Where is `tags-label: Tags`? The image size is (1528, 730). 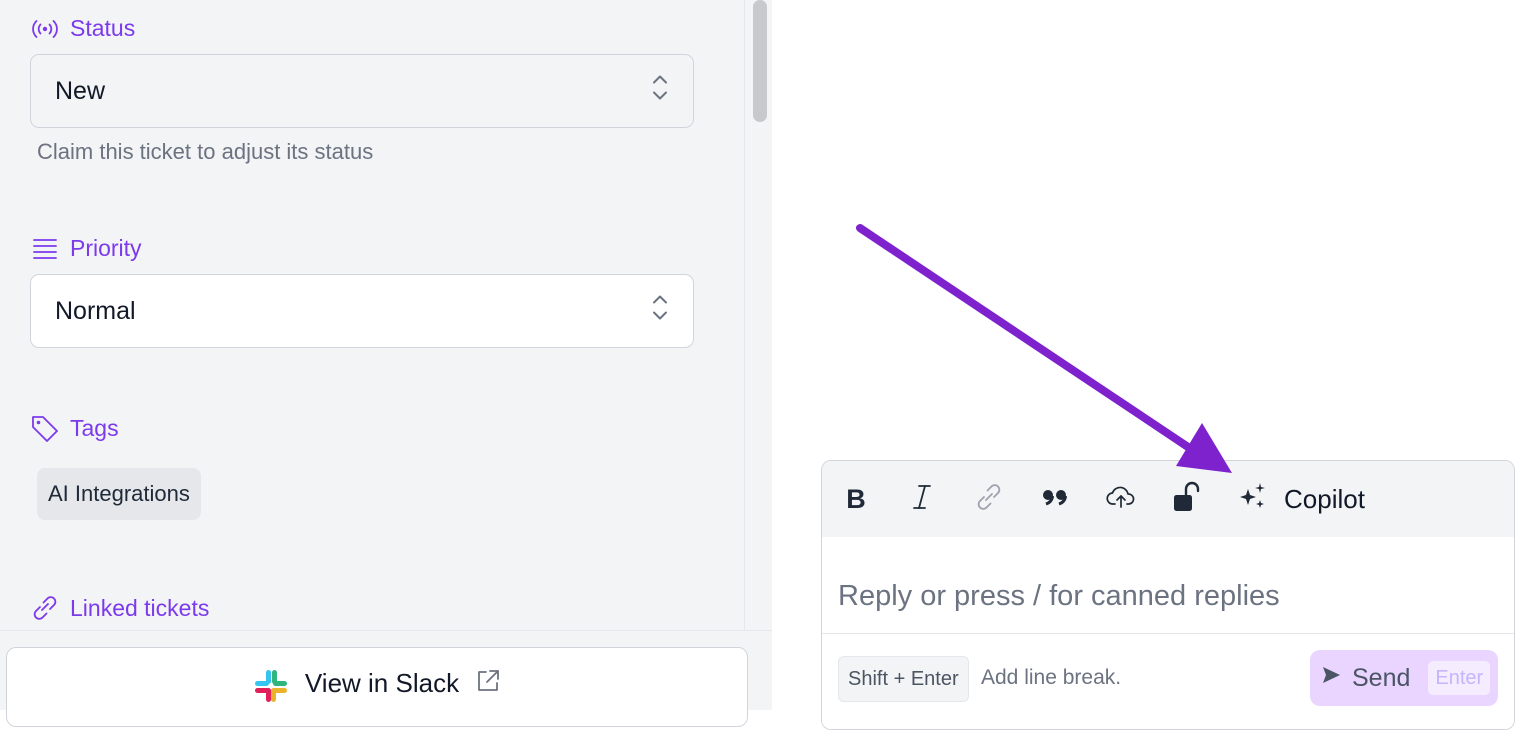
tags-label: Tags is located at coordinates (74, 428).